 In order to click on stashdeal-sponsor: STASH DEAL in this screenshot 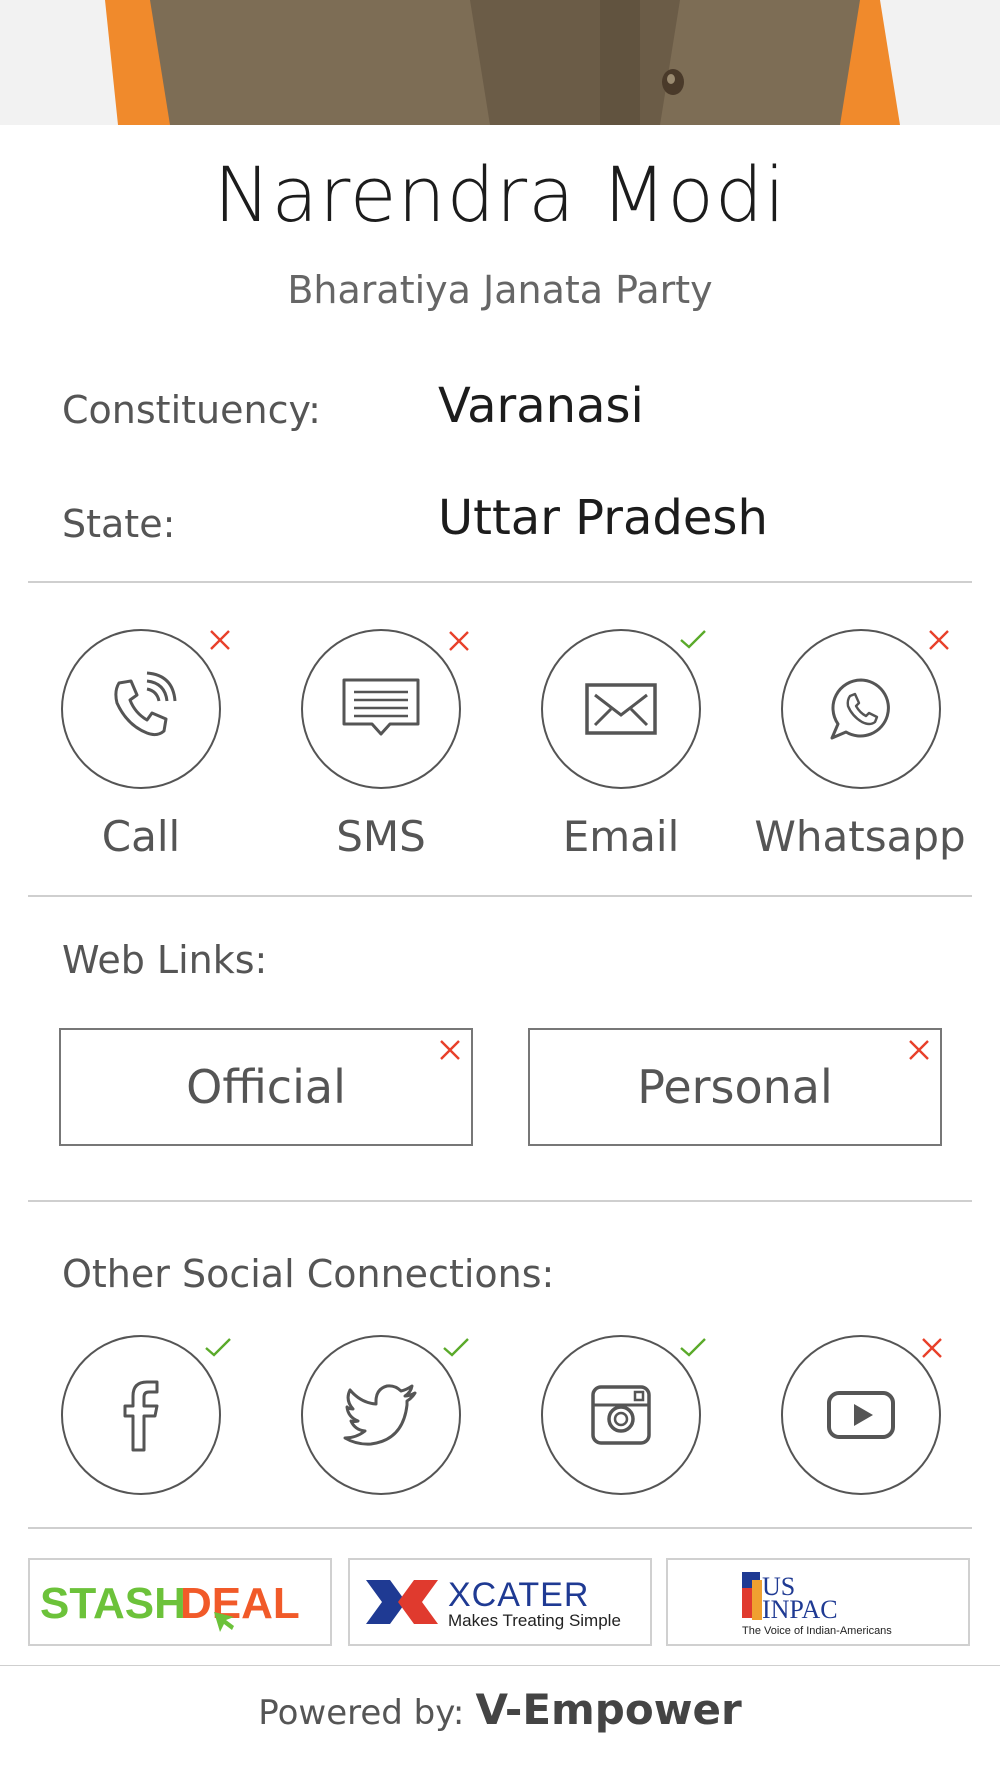, I will do `click(180, 1602)`.